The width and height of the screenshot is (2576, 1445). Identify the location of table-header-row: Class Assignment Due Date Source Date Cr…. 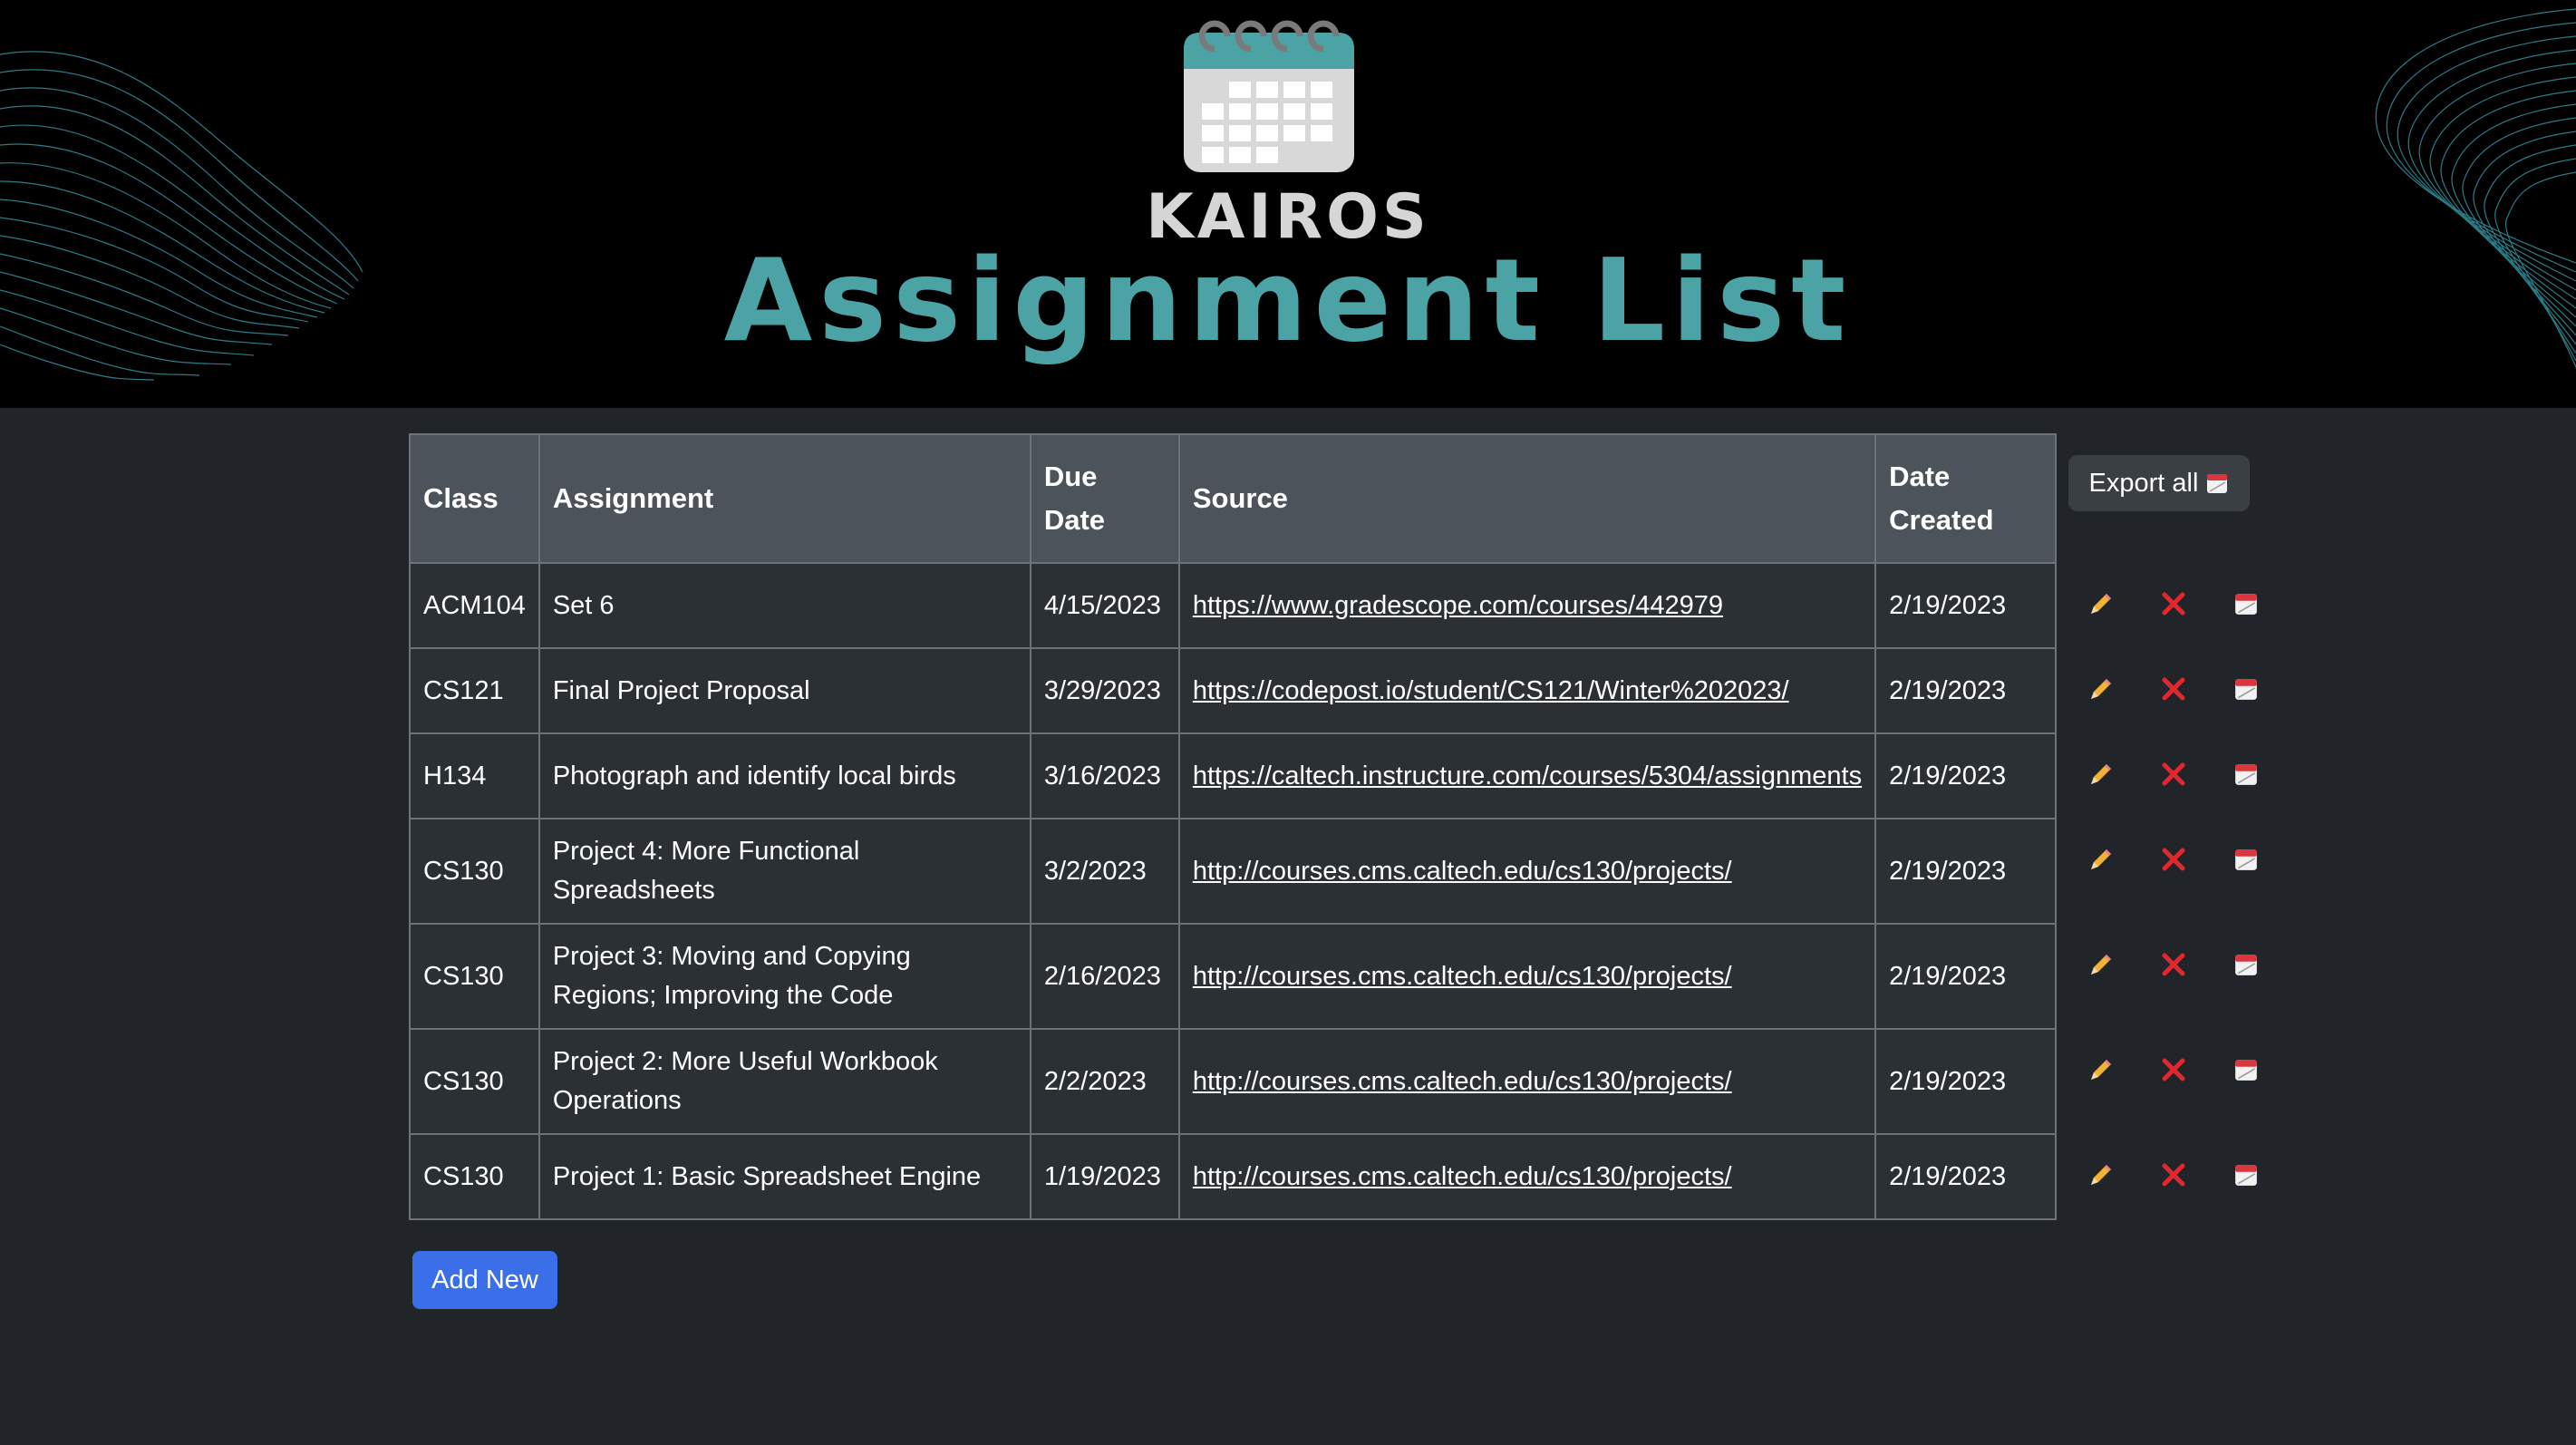
(1233, 499).